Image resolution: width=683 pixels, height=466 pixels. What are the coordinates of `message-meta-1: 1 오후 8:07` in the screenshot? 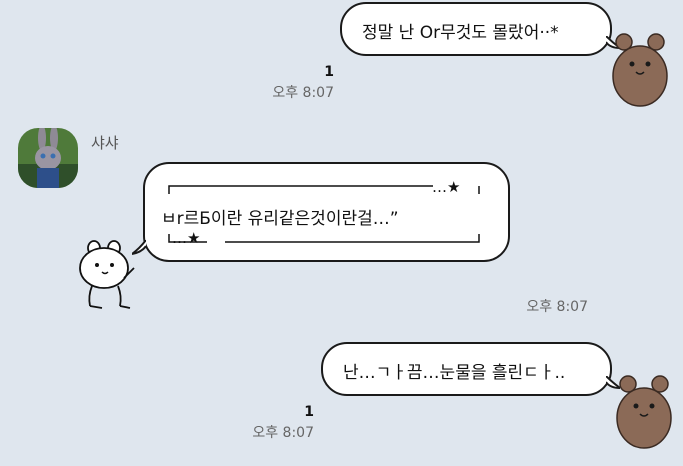 It's located at (303, 83).